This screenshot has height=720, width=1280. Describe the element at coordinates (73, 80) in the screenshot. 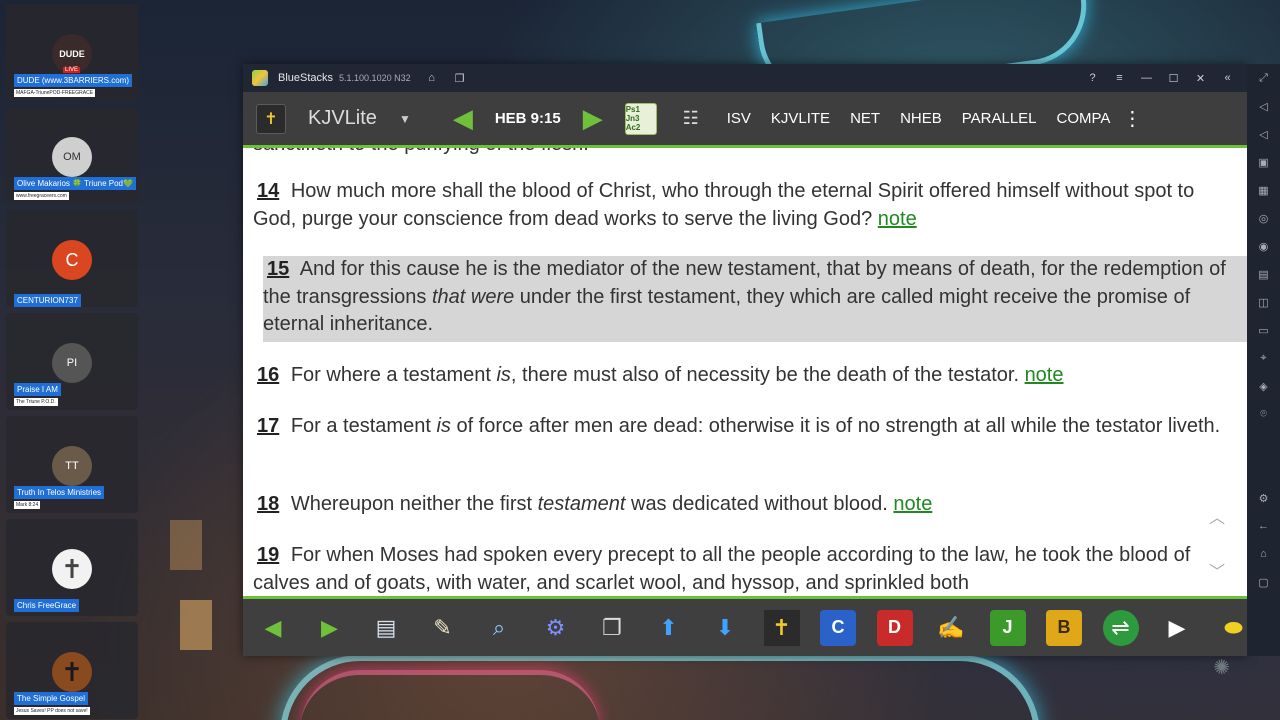

I see `participant-name: DUDE (www.3BARRIERS.com)` at that location.